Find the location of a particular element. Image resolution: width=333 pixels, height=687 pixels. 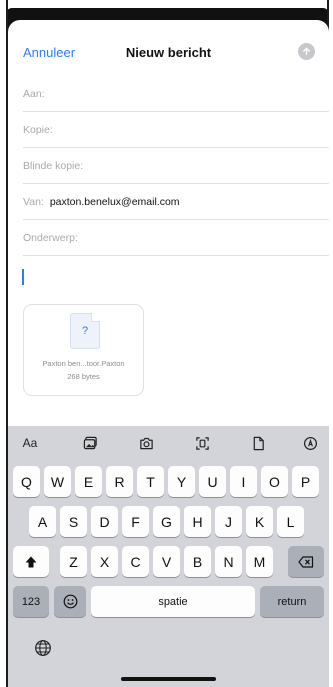

key-y: Y is located at coordinates (181, 481).